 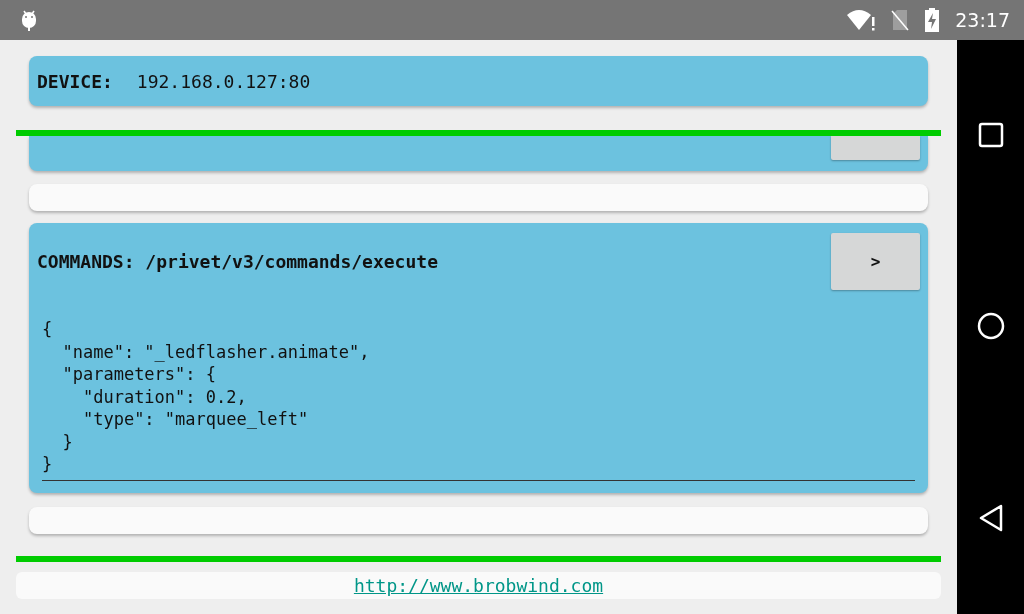 What do you see at coordinates (990, 326) in the screenshot?
I see `home-icon` at bounding box center [990, 326].